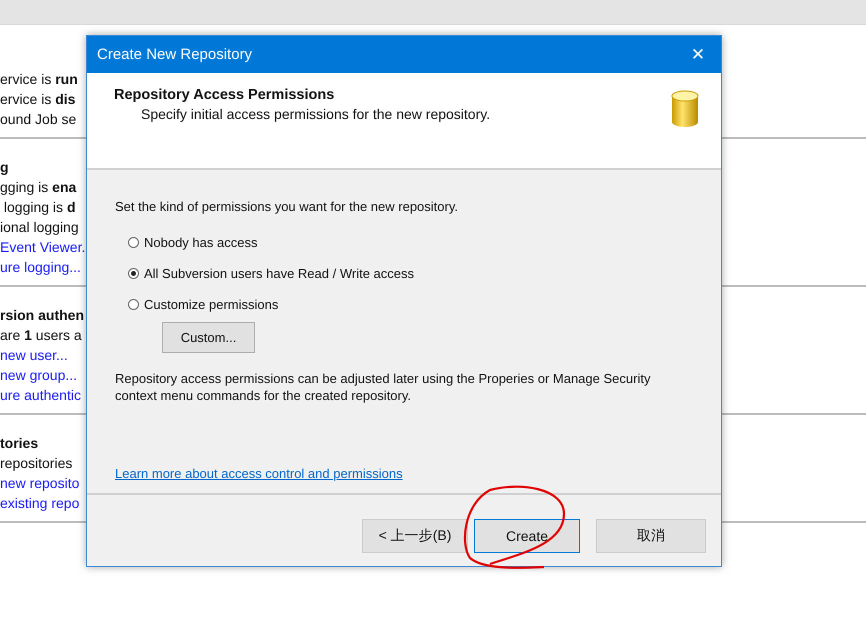 The width and height of the screenshot is (866, 631). What do you see at coordinates (203, 304) in the screenshot?
I see `permission-radio: Customize permissions` at bounding box center [203, 304].